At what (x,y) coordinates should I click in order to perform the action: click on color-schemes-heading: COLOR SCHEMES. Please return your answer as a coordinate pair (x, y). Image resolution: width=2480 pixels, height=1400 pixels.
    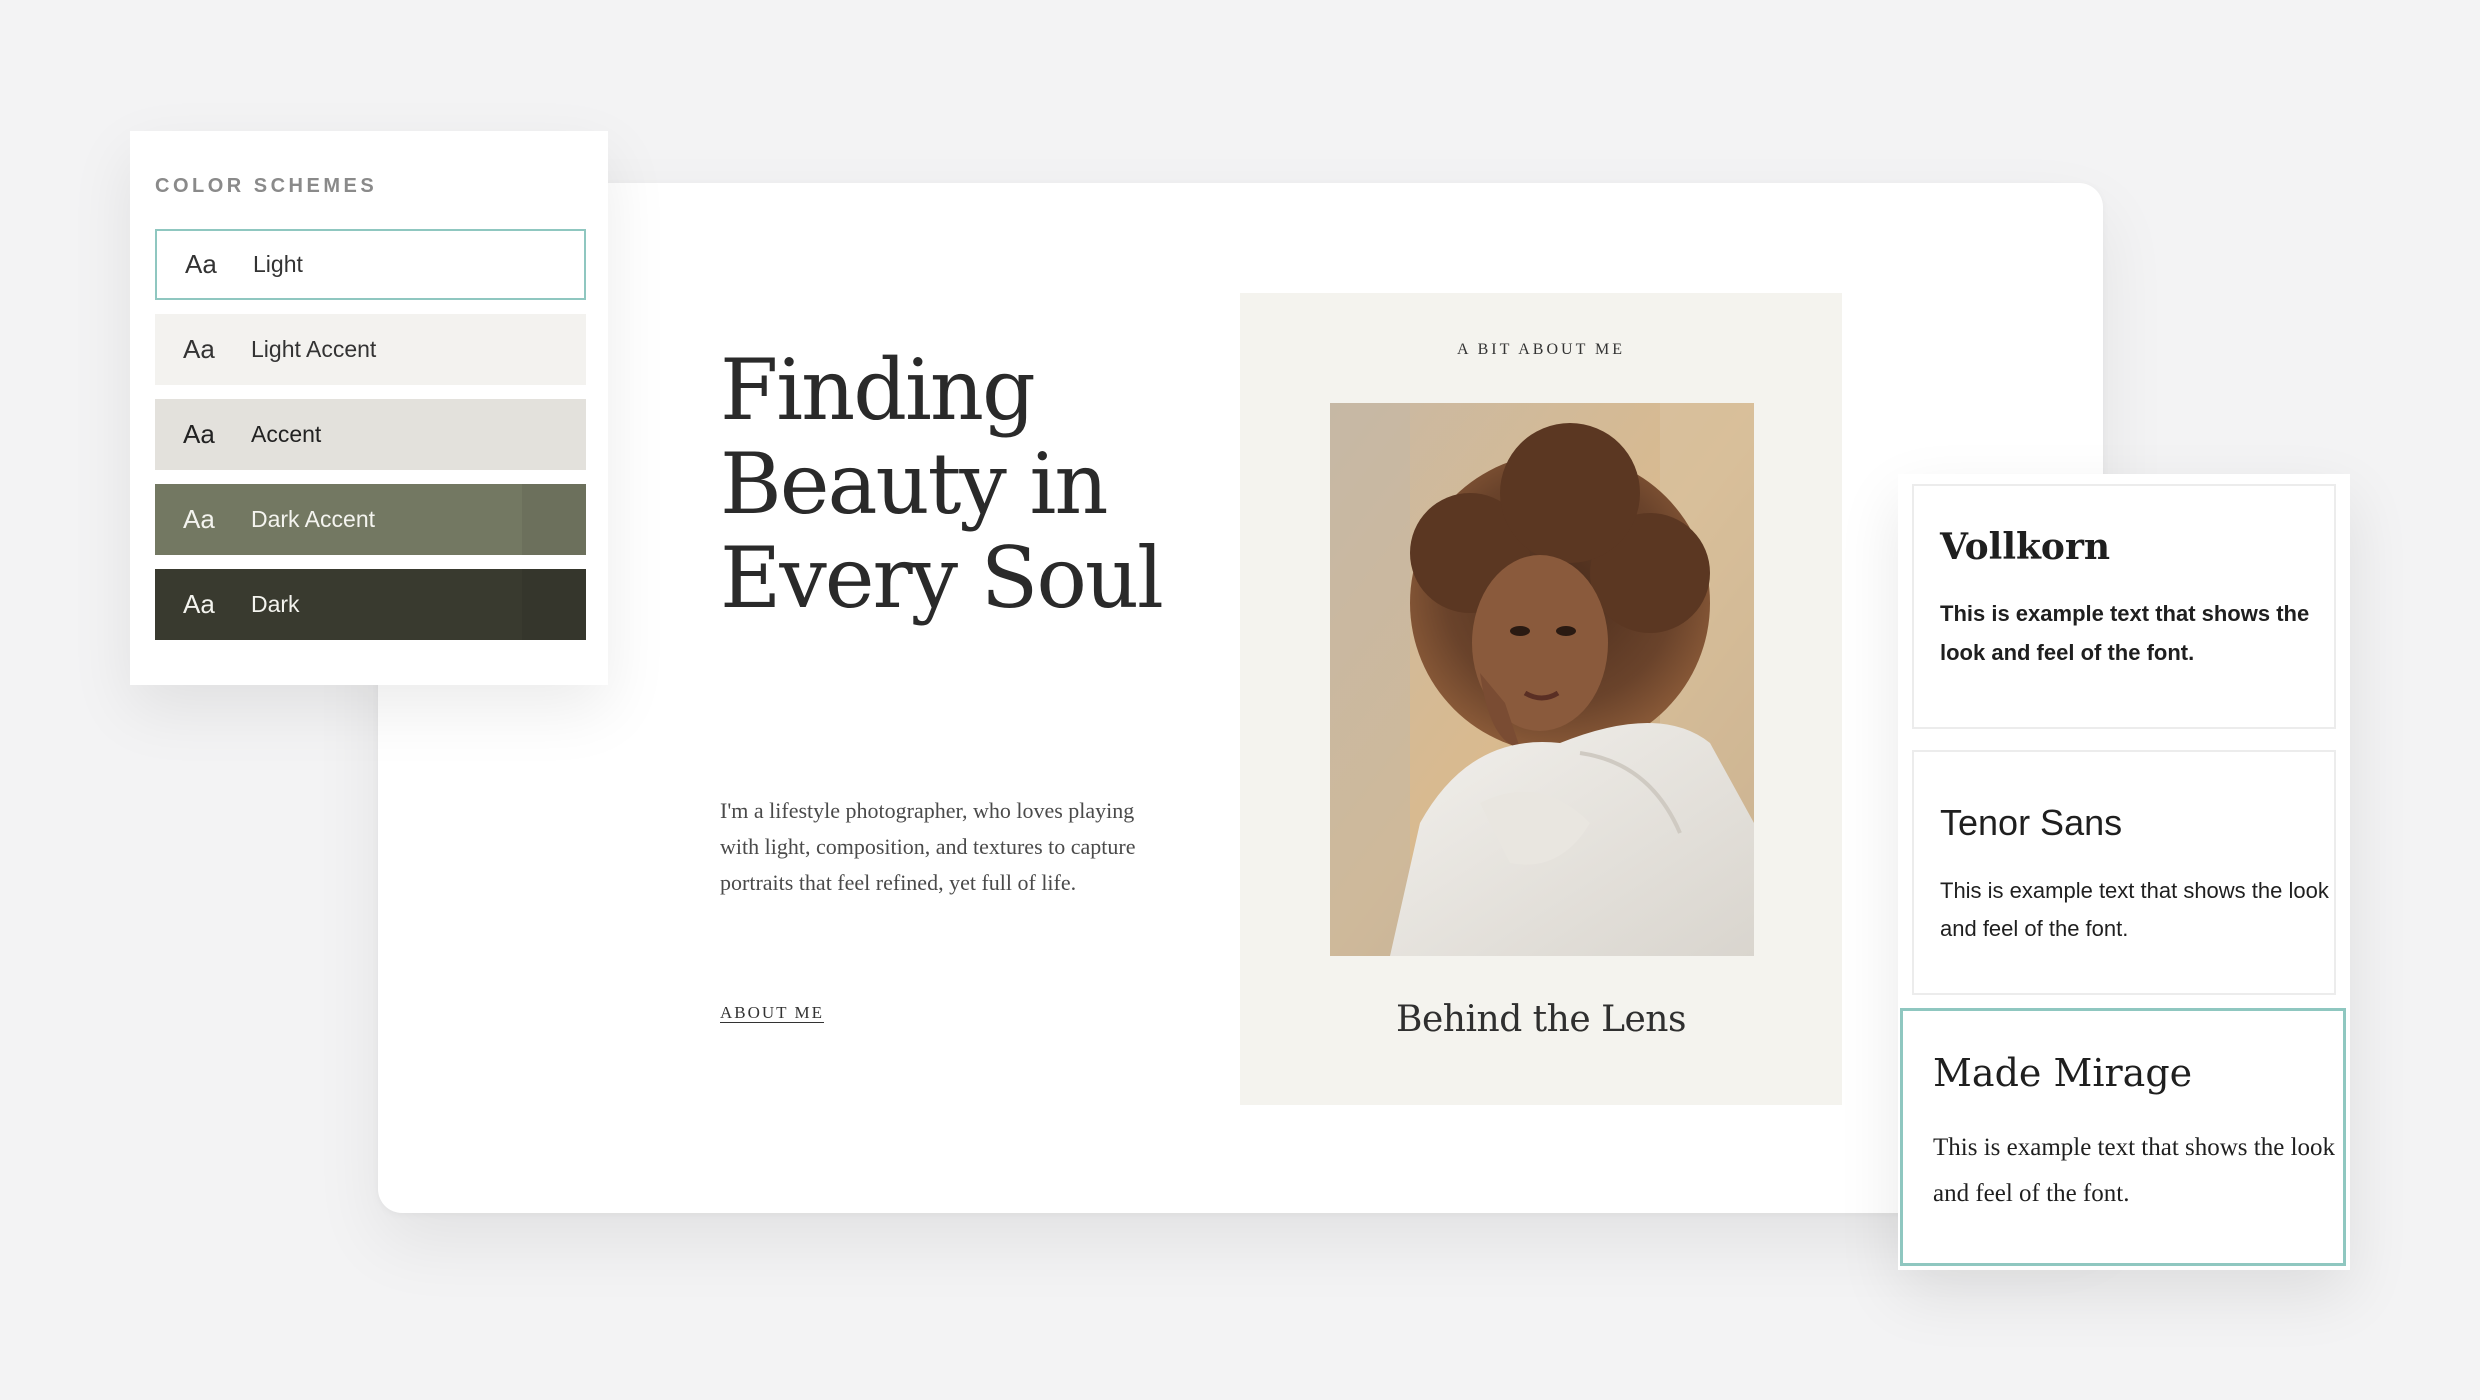
    Looking at the image, I should click on (266, 186).